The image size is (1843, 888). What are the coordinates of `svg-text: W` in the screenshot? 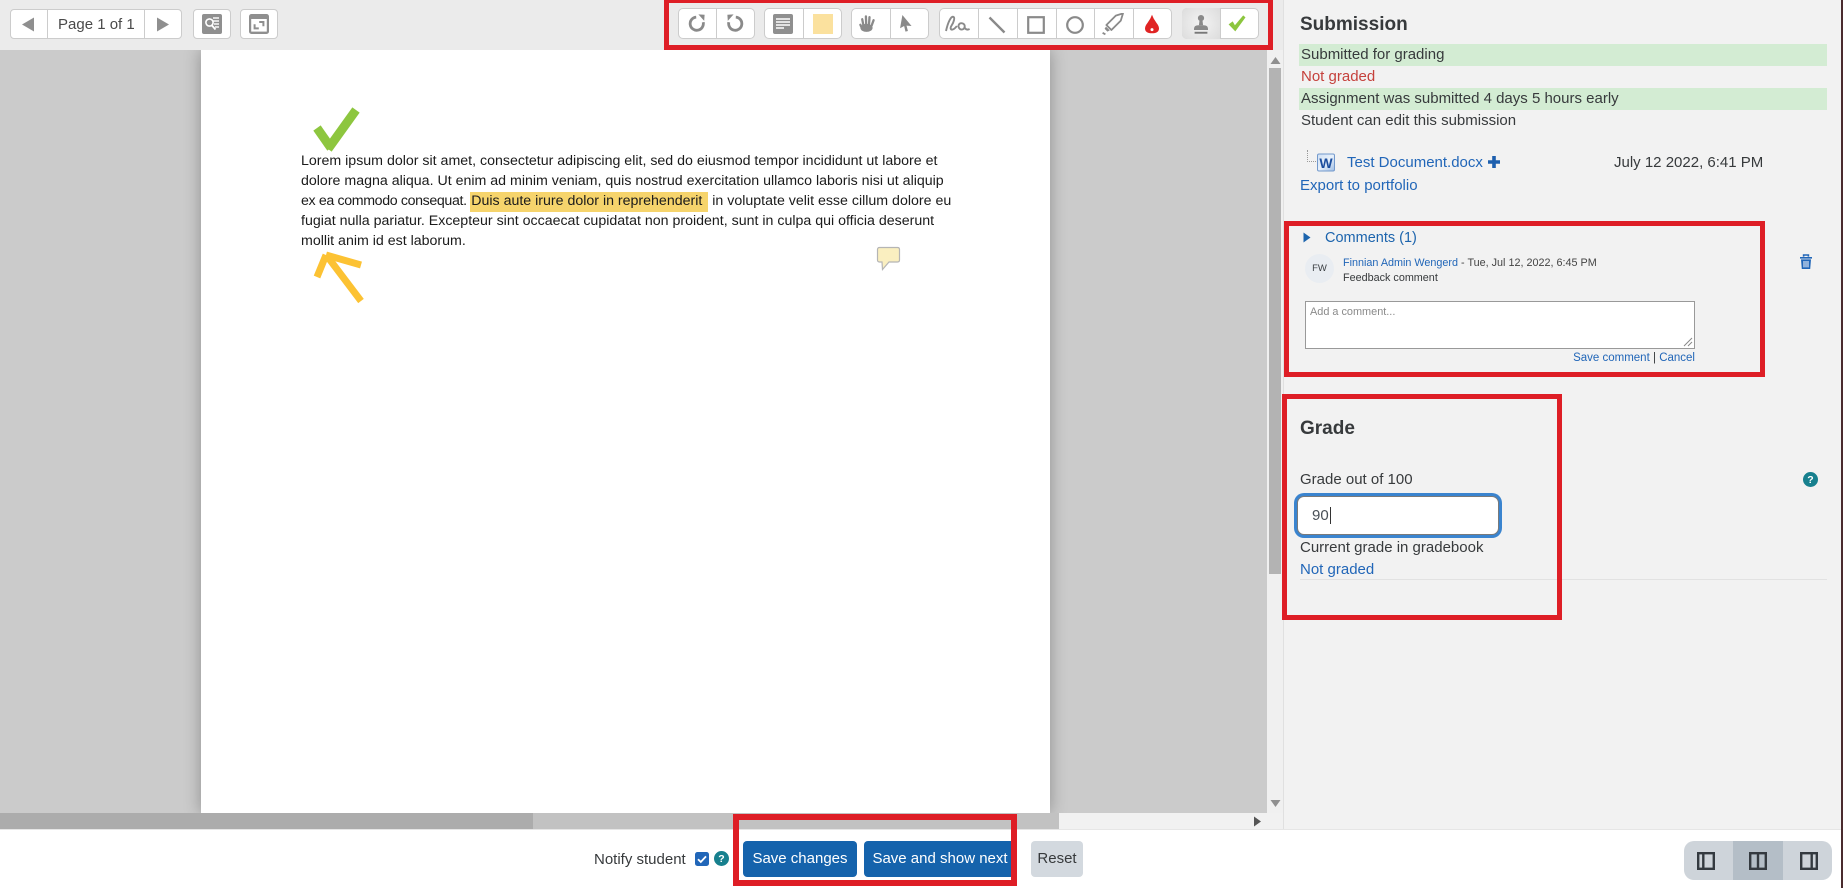 It's located at (1326, 163).